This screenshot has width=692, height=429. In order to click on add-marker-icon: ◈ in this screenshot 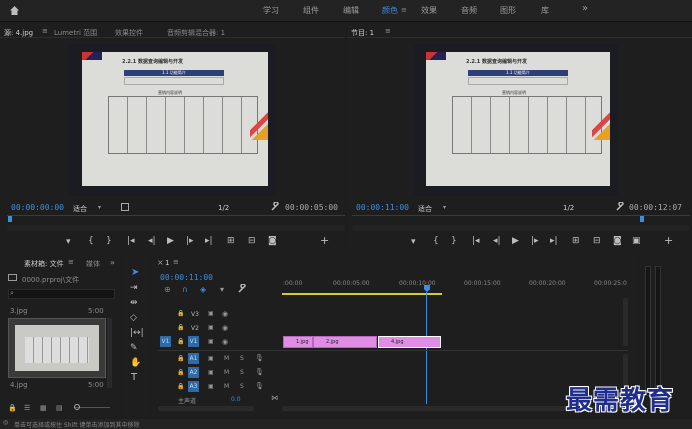, I will do `click(203, 289)`.